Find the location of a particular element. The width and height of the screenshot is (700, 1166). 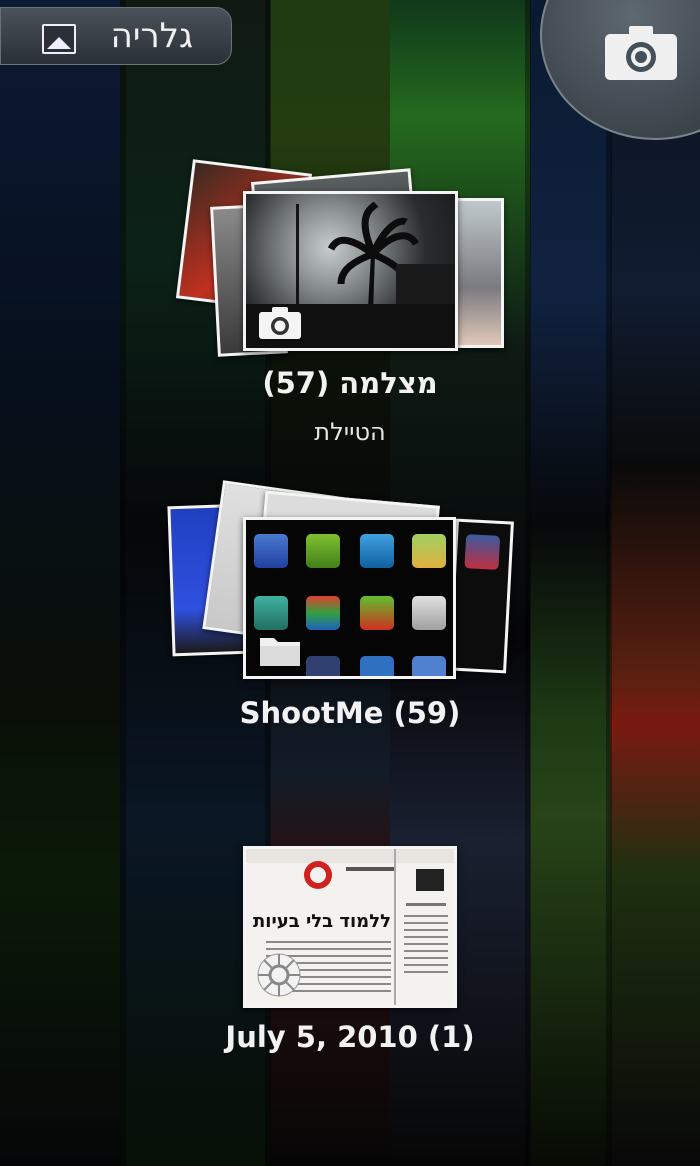

gallery-title: גלריה is located at coordinates (151, 36).